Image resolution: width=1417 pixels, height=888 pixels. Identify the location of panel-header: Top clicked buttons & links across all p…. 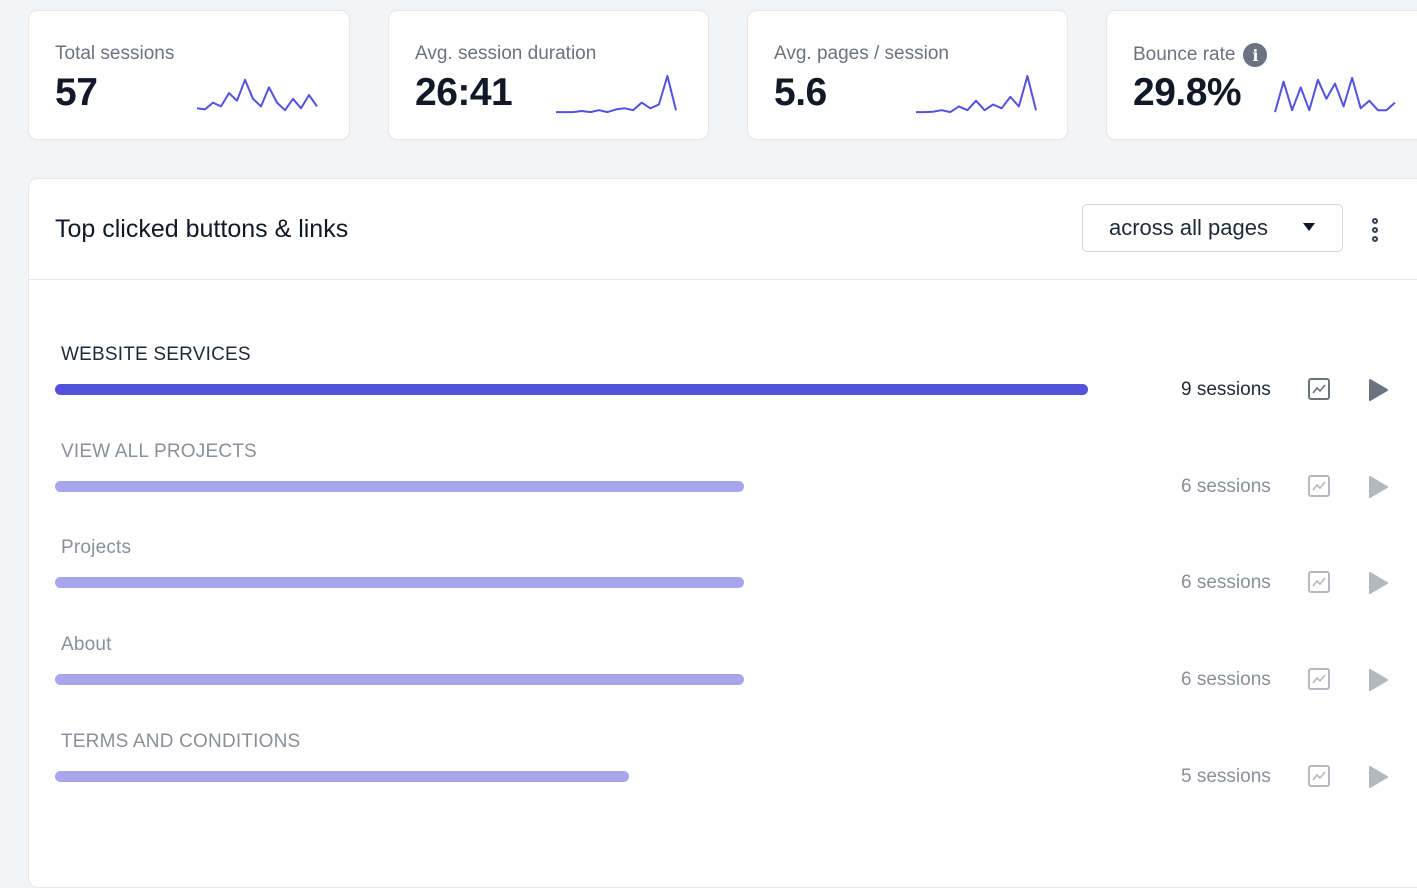
(723, 229).